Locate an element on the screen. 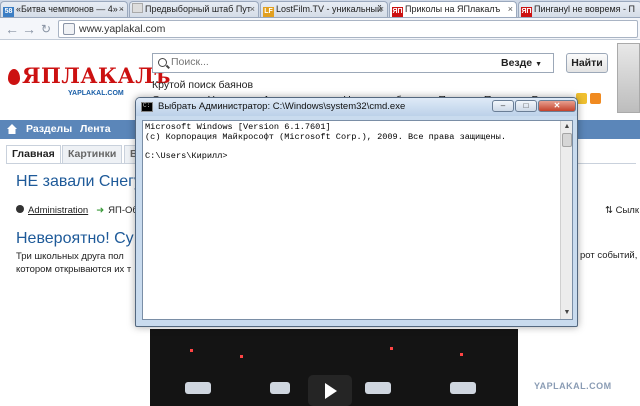 This screenshot has height=406, width=640. link-icon: ⇅ is located at coordinates (609, 210).